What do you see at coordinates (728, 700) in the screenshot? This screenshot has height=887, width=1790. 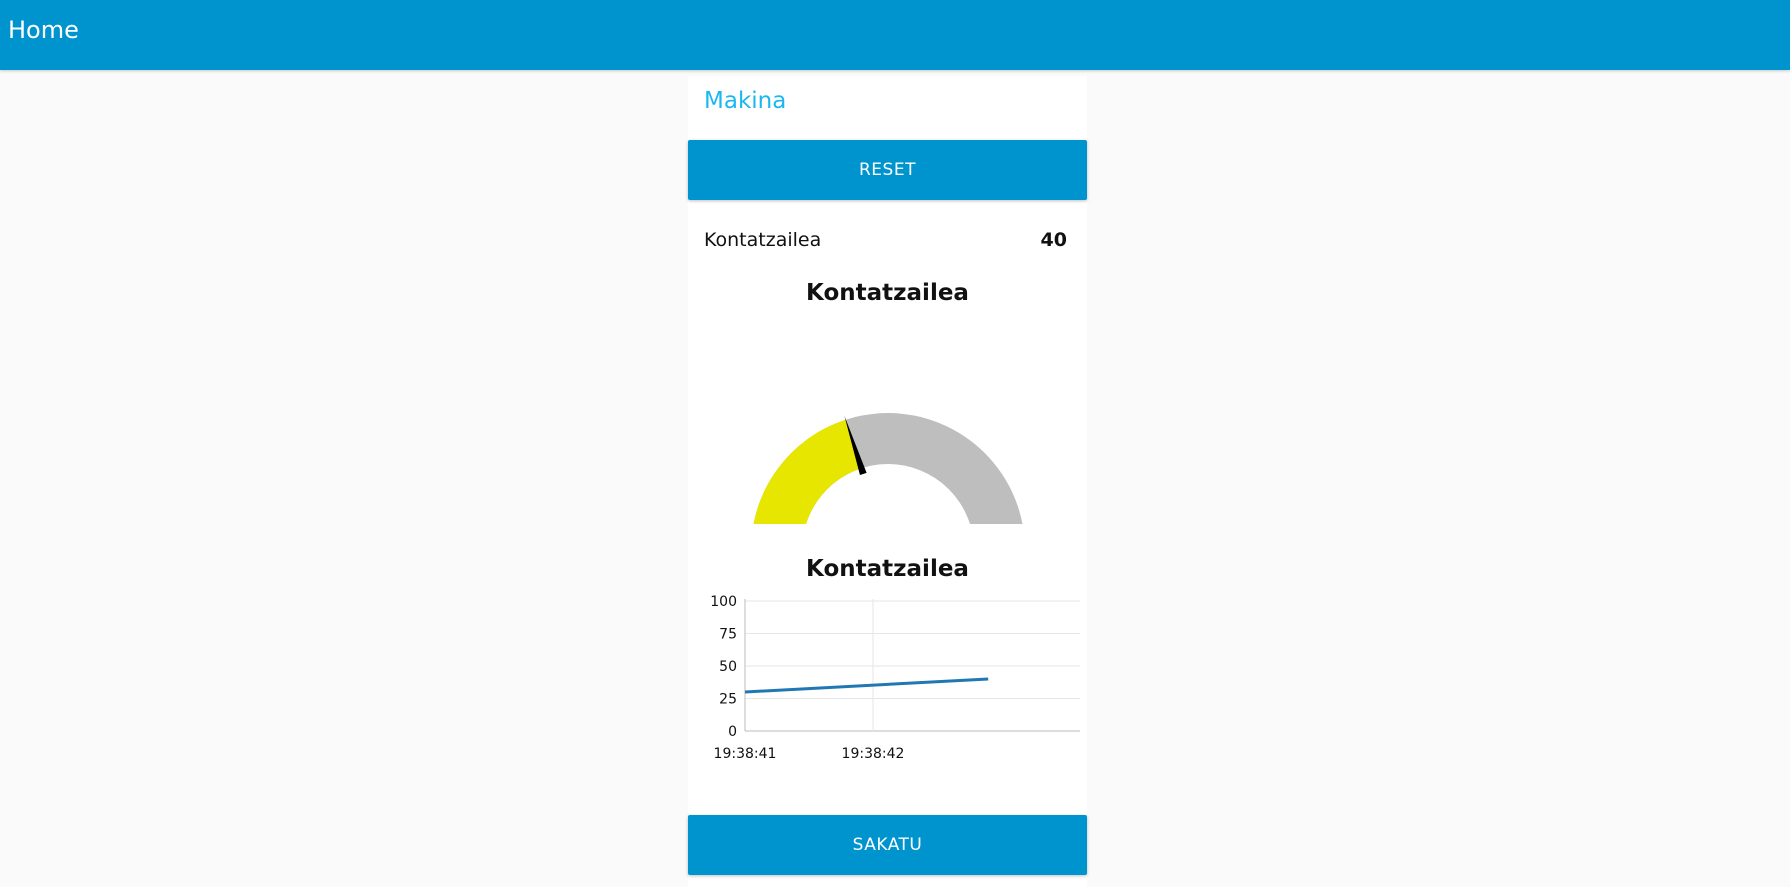 I see `chart-ytick-label: 25` at bounding box center [728, 700].